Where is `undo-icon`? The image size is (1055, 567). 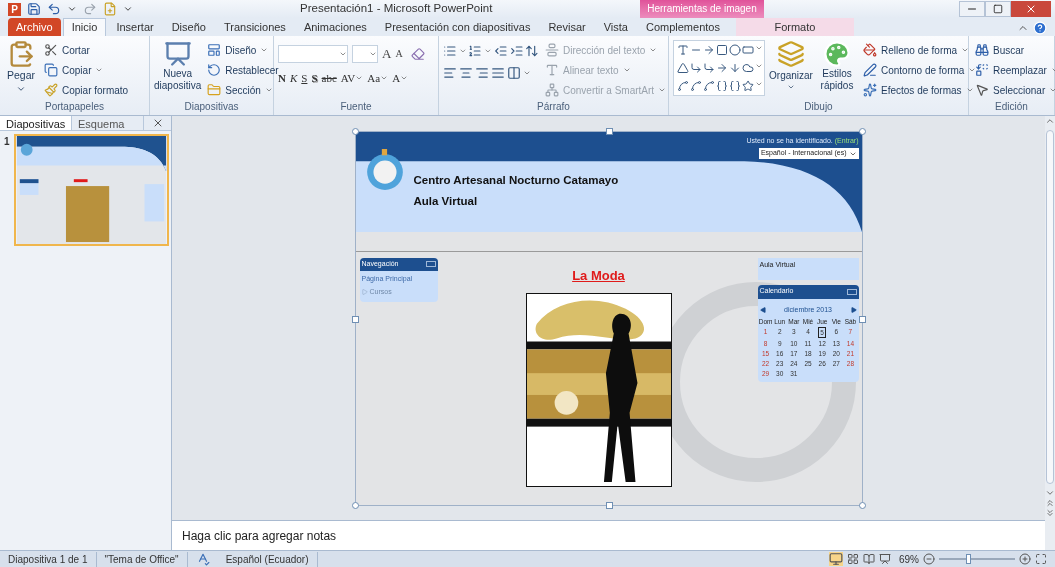
undo-icon is located at coordinates (54, 9).